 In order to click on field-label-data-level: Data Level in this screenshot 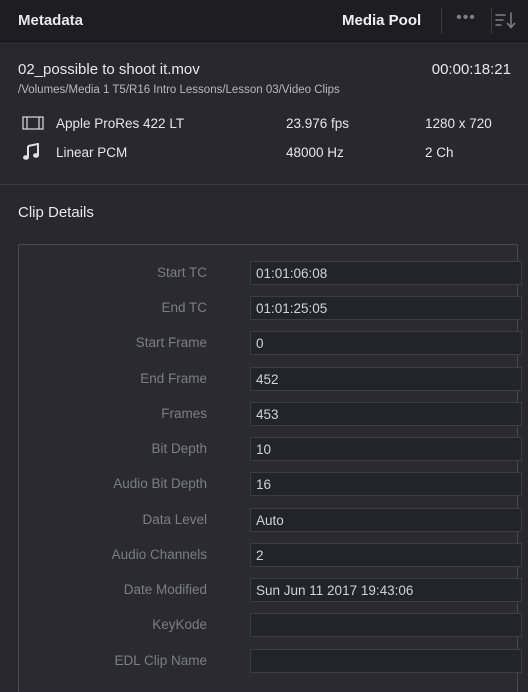, I will do `click(174, 519)`.